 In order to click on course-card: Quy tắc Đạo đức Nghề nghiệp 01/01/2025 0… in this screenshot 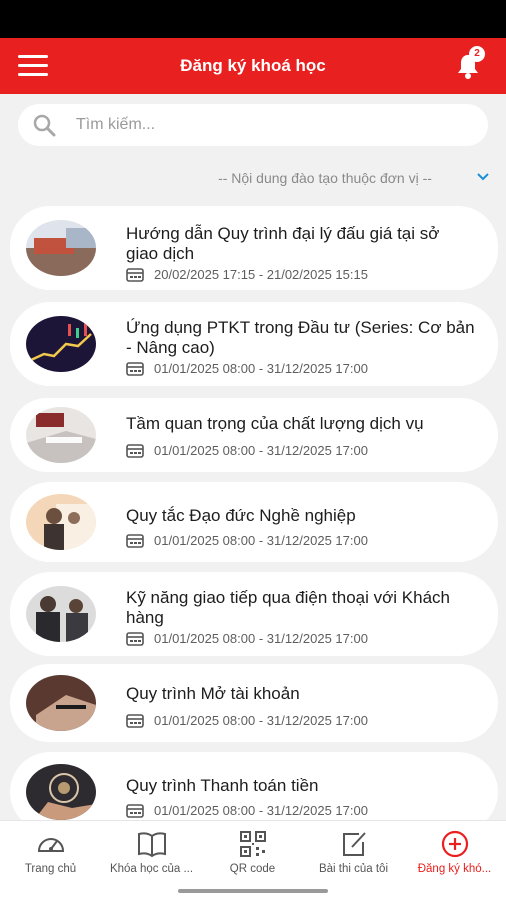, I will do `click(254, 522)`.